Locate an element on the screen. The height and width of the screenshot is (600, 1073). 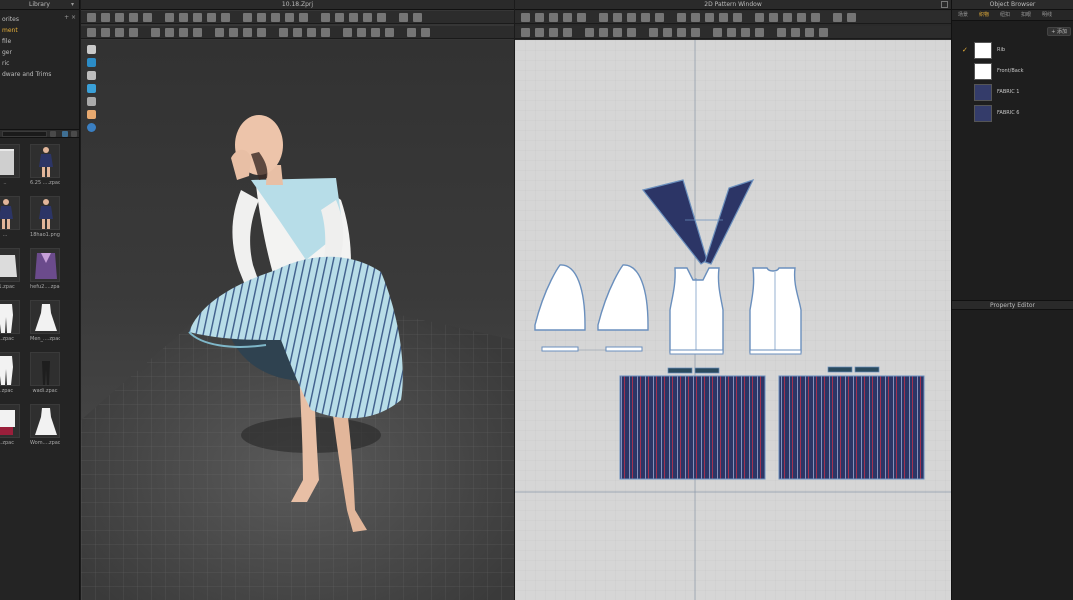
library-folder-5: dware and Trims is located at coordinates (35, 74).